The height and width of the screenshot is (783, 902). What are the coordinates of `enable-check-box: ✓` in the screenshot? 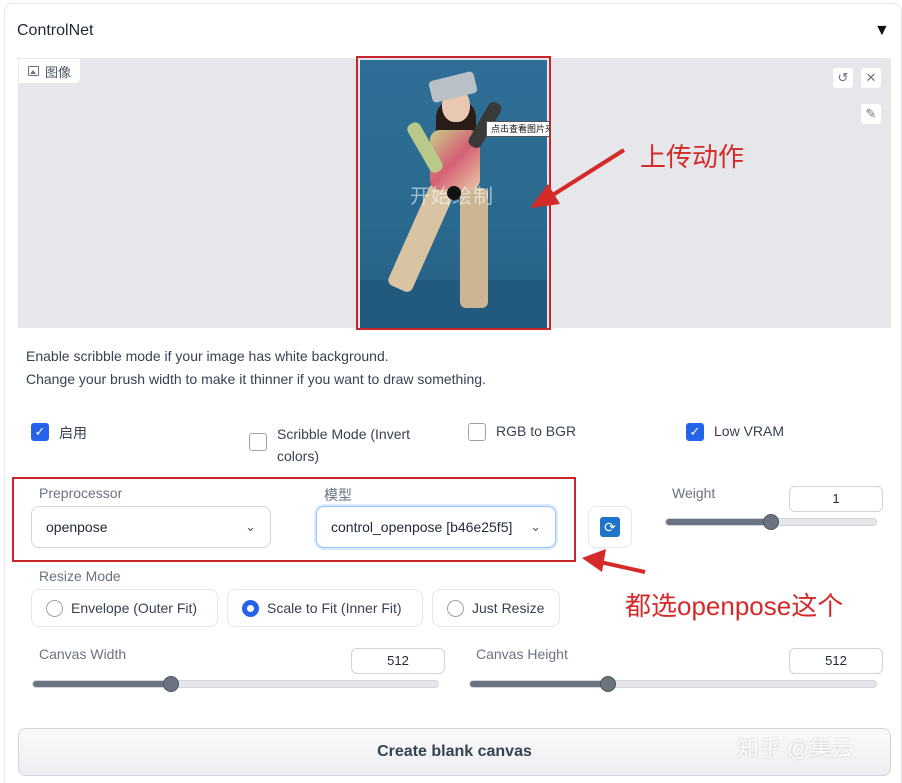 It's located at (40, 432).